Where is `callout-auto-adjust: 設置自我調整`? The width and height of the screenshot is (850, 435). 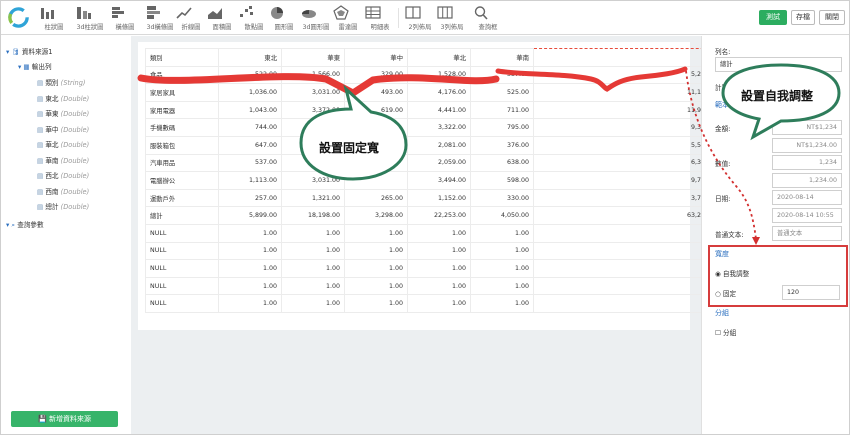
callout-auto-adjust: 設置自我調整 is located at coordinates (777, 96).